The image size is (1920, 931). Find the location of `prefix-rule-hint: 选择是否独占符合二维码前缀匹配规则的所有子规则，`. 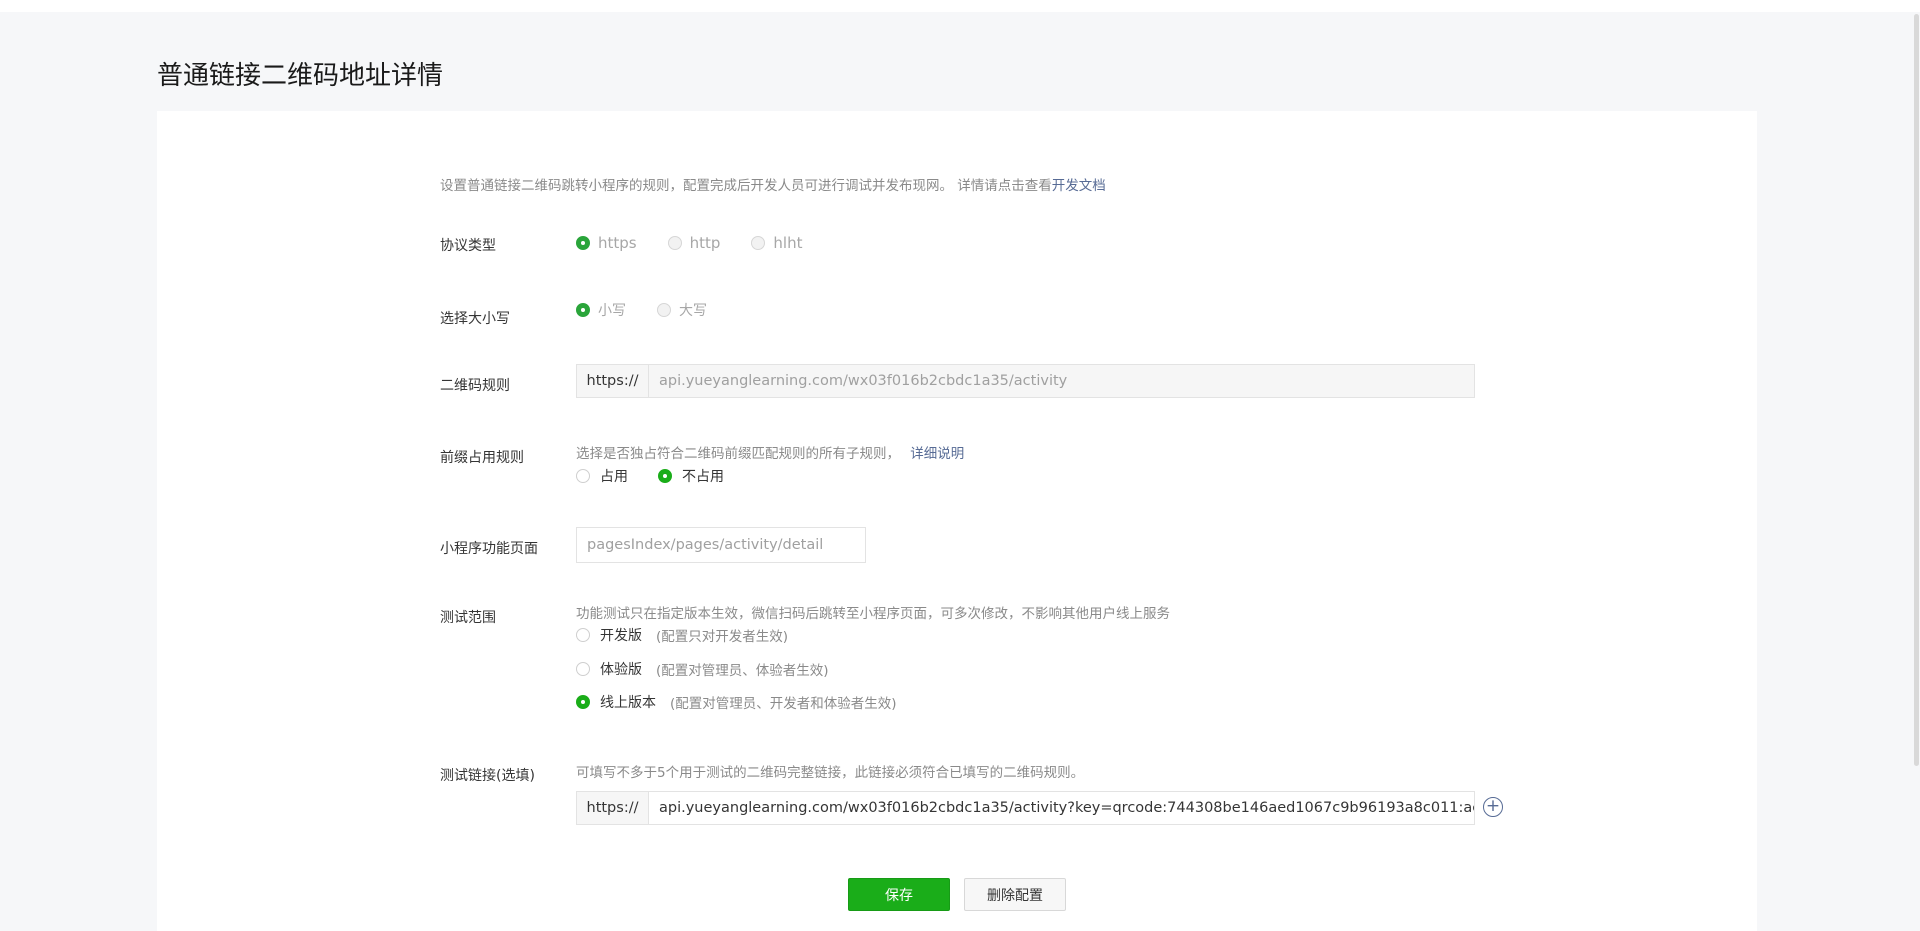

prefix-rule-hint: 选择是否独占符合二维码前缀匹配规则的所有子规则， is located at coordinates (738, 454).